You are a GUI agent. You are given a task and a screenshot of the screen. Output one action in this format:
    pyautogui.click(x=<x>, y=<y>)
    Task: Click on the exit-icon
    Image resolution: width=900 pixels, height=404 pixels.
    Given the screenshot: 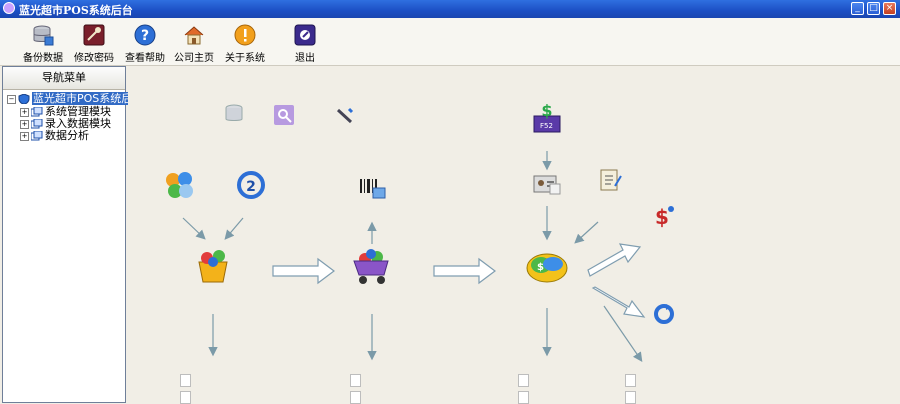 What is the action you would take?
    pyautogui.click(x=305, y=35)
    